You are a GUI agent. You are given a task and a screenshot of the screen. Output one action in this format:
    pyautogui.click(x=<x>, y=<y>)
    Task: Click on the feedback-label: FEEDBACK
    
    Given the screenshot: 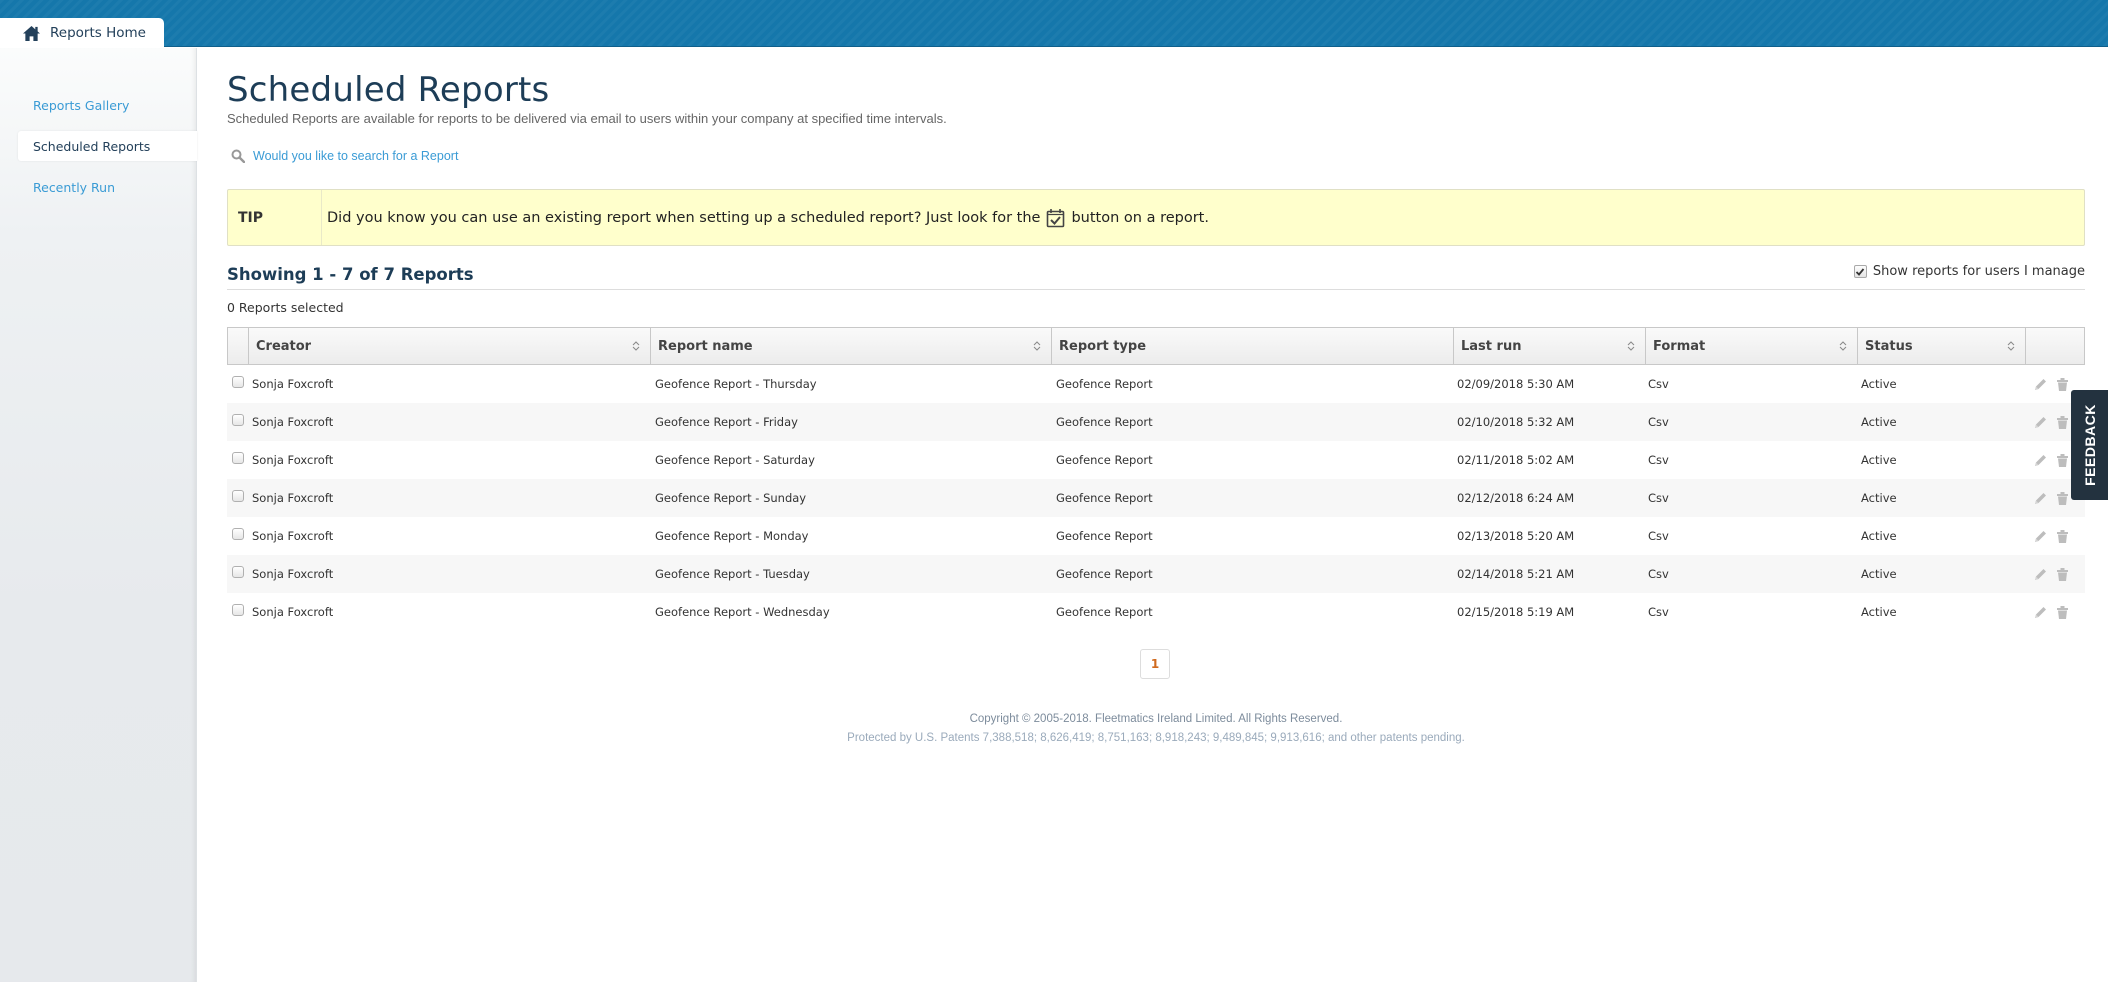 What is the action you would take?
    pyautogui.click(x=2089, y=445)
    